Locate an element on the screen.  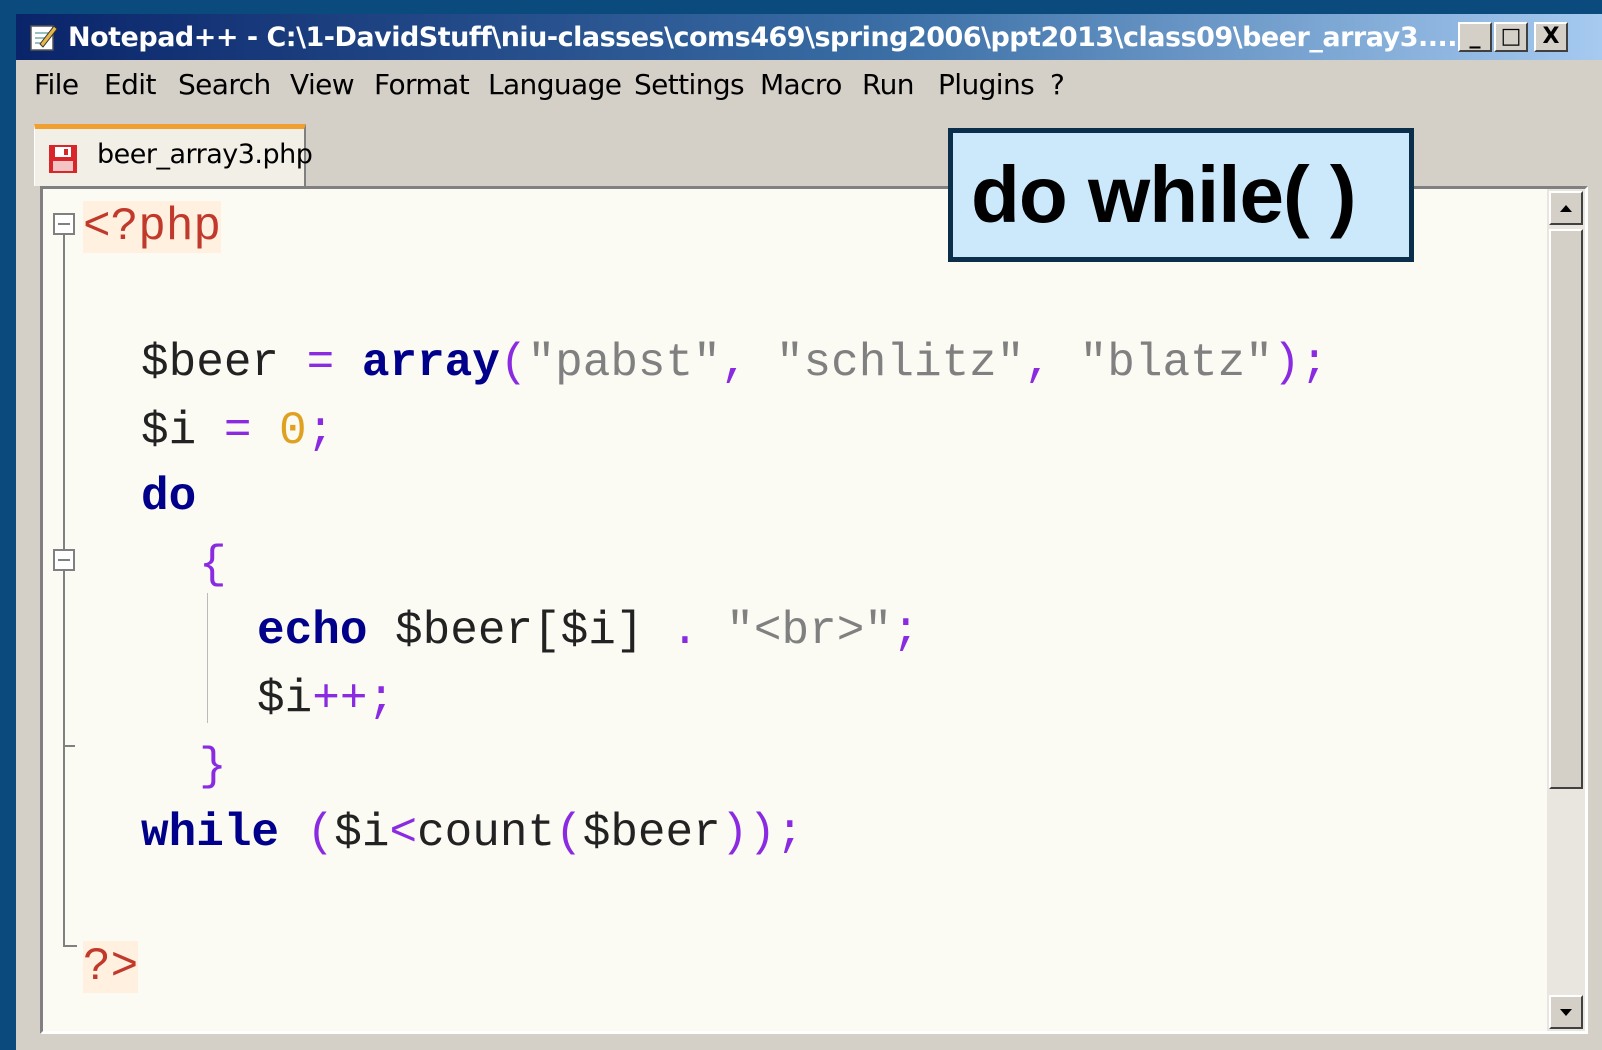
menu-view: View is located at coordinates (322, 84).